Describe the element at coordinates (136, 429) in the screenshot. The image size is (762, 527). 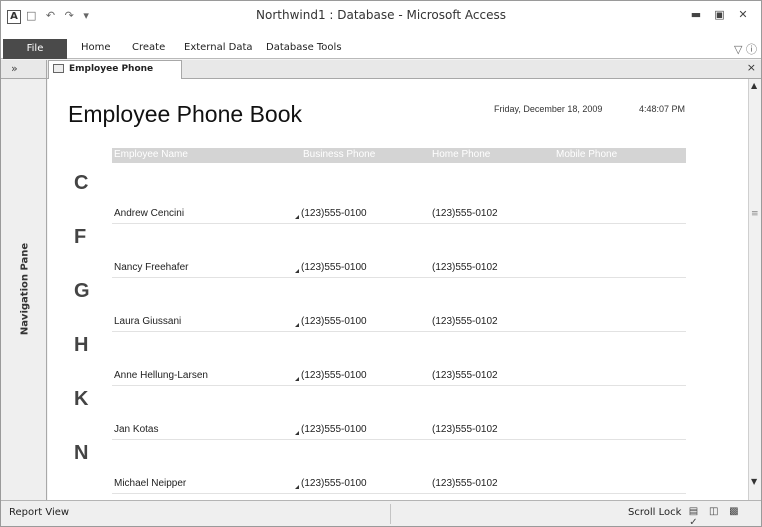
I see `employee-name: Jan Kotas` at that location.